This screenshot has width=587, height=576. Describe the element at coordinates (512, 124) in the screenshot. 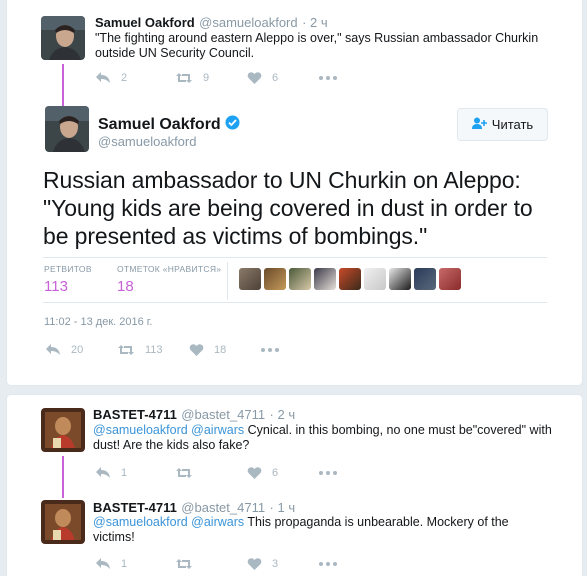

I see `follow-label: Читать` at that location.